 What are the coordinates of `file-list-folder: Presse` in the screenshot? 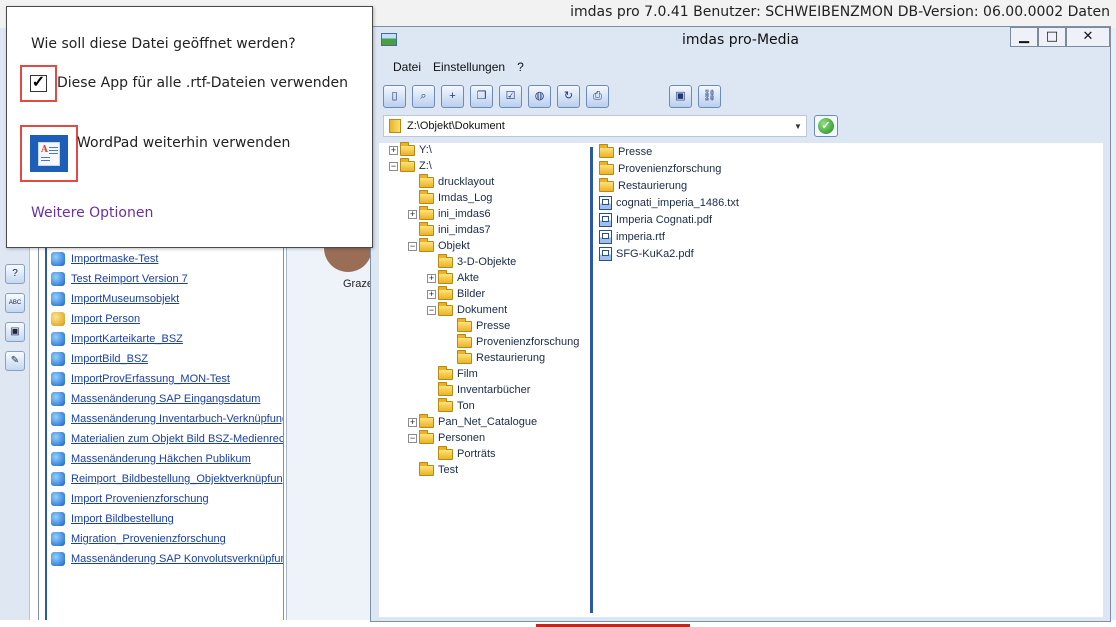 It's located at (625, 151).